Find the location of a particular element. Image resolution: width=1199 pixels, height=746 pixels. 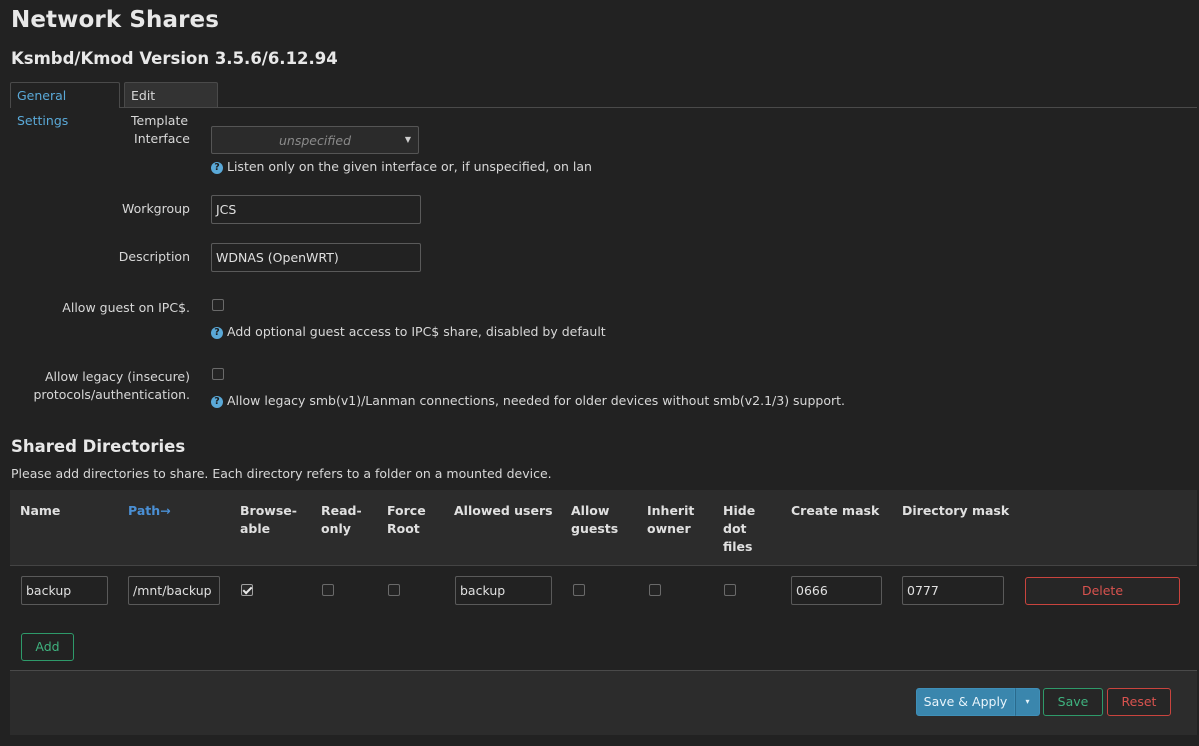

row-directory-mask-input: 0777 is located at coordinates (953, 590).